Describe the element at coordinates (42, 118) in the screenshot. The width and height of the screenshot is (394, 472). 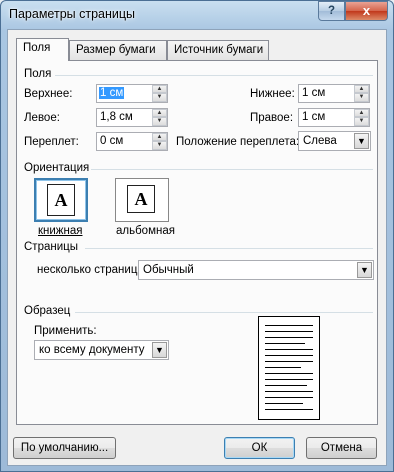
I see `left-margin-label: Левое:` at that location.